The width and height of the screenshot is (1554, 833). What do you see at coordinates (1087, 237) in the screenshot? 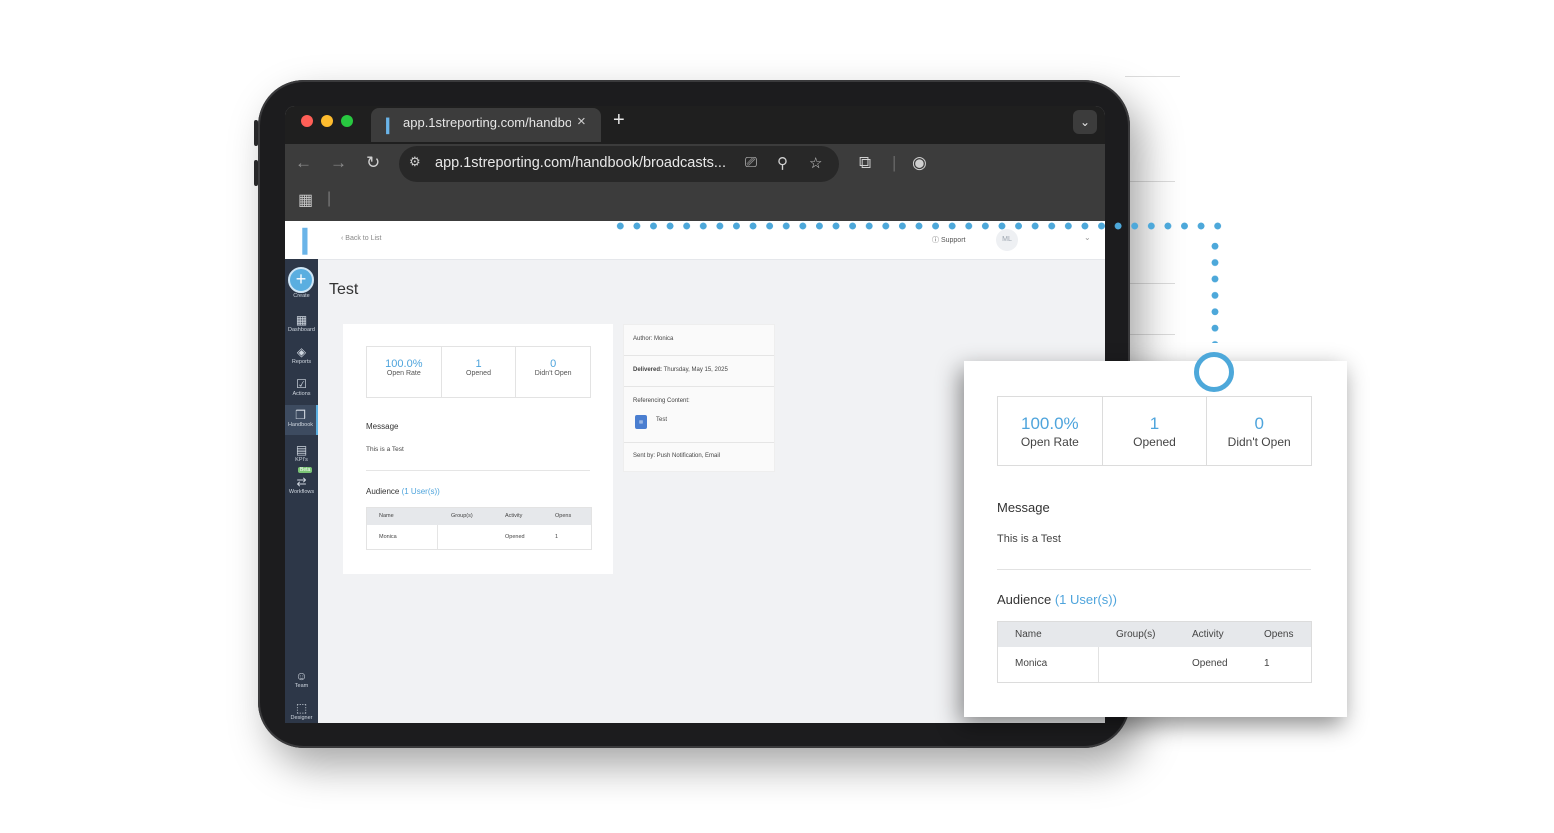
I see `chevron-down-icon: ⌄` at bounding box center [1087, 237].